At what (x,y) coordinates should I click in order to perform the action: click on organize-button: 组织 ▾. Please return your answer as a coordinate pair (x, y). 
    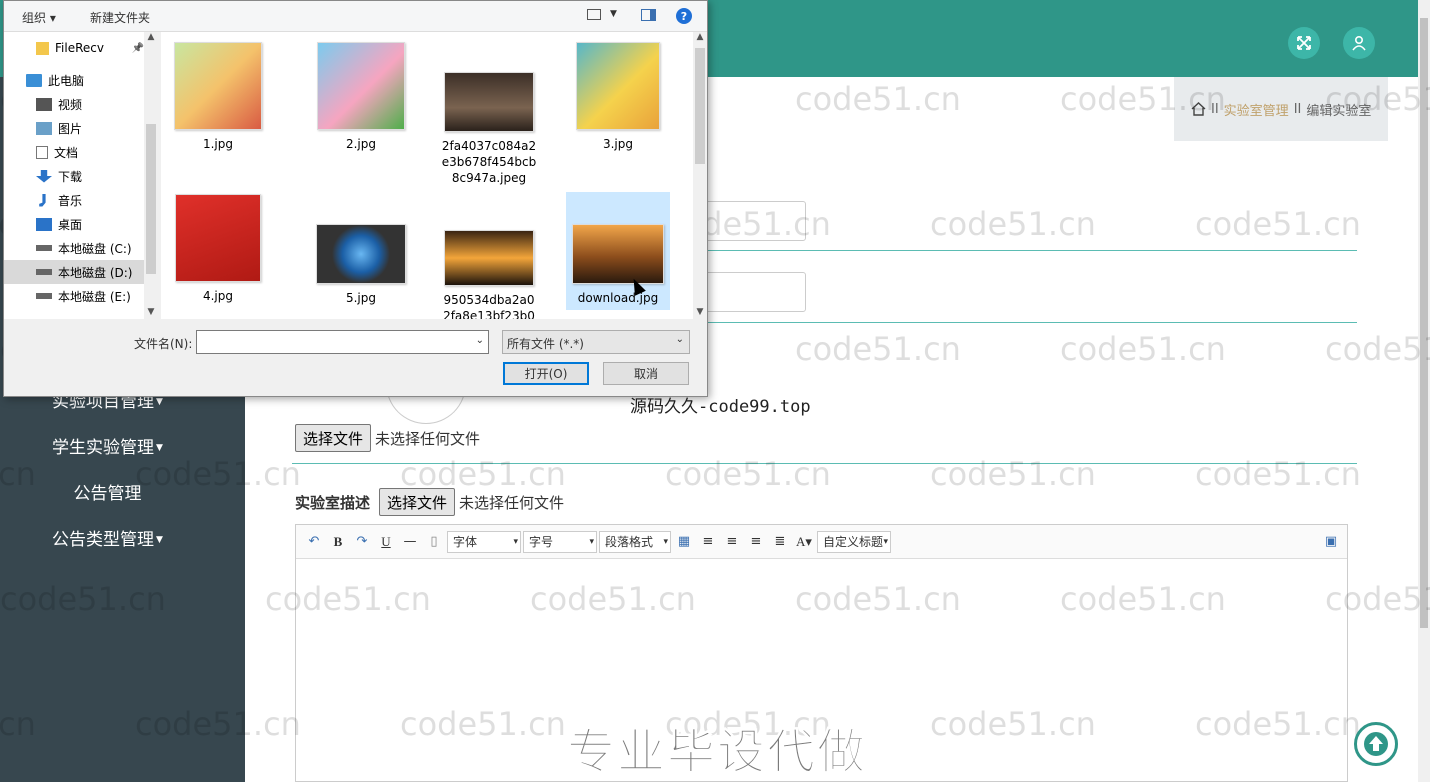
    Looking at the image, I should click on (39, 17).